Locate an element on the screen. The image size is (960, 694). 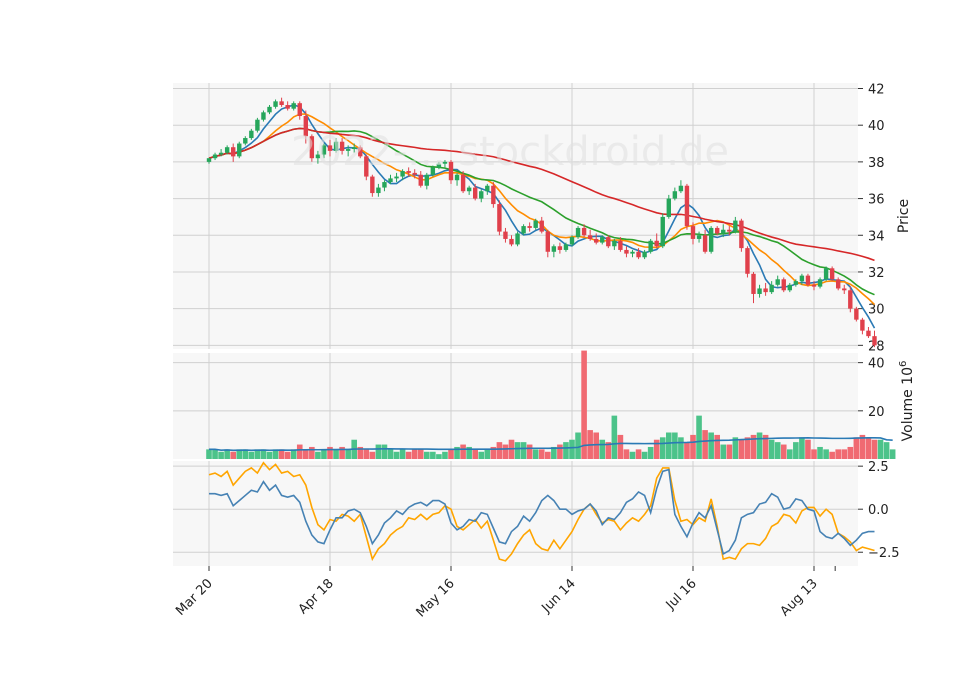
price-ytick-label: 38 is located at coordinates (876, 163).